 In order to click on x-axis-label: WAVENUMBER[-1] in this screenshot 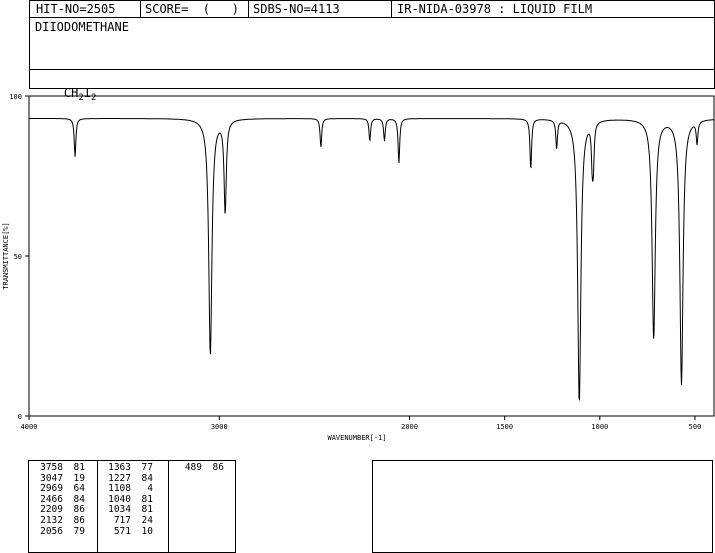, I will do `click(356, 438)`.